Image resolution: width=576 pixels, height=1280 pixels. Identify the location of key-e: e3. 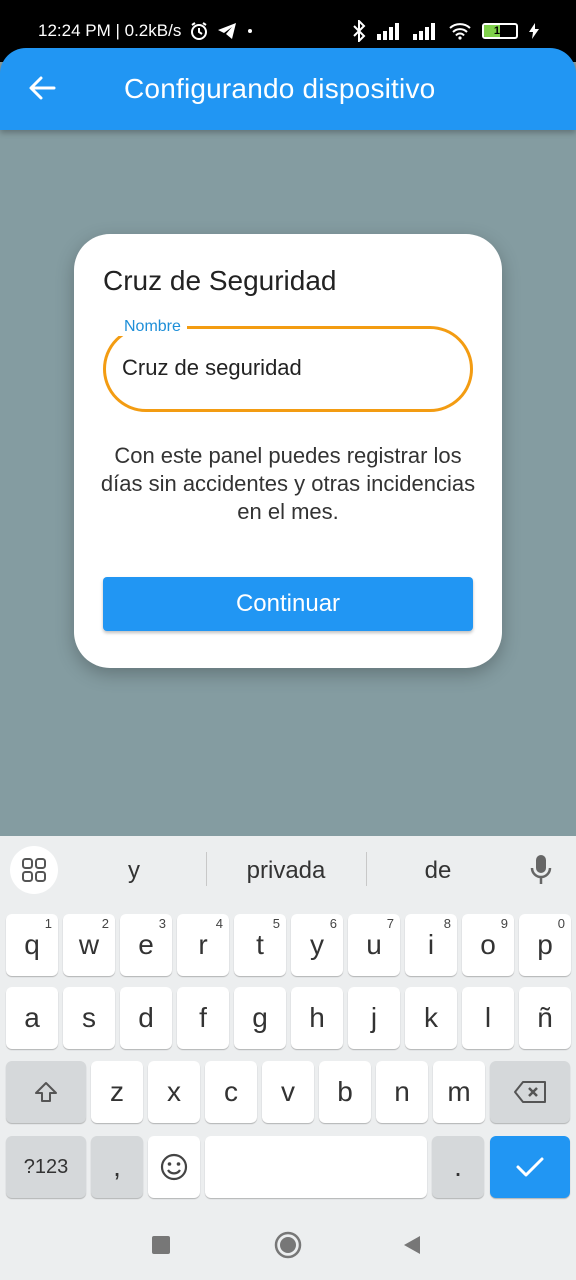
(146, 945).